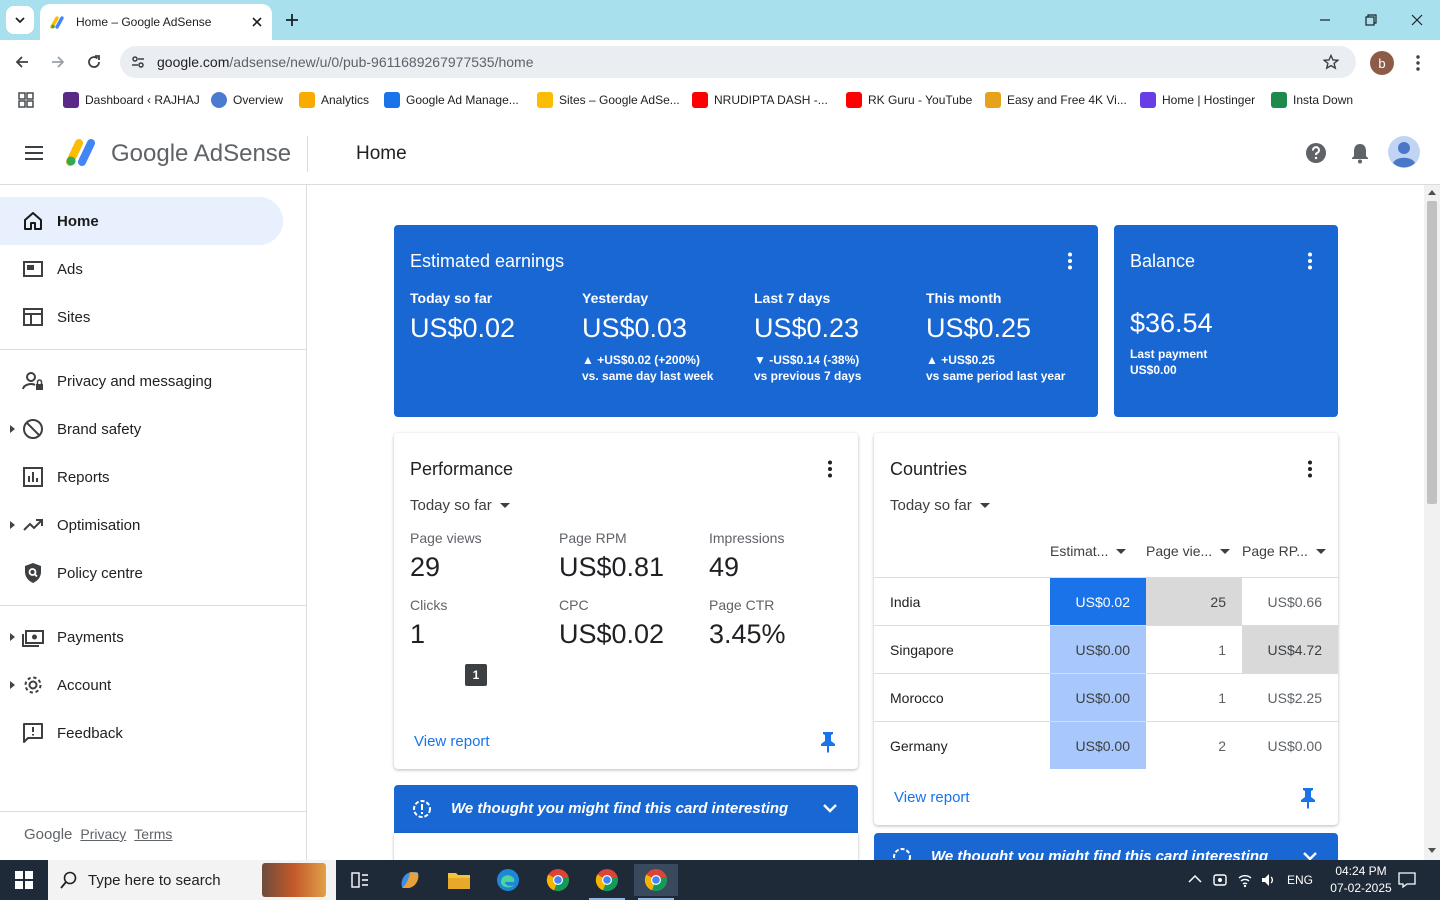 This screenshot has width=1440, height=900. Describe the element at coordinates (219, 100) in the screenshot. I see `overview-icon` at that location.